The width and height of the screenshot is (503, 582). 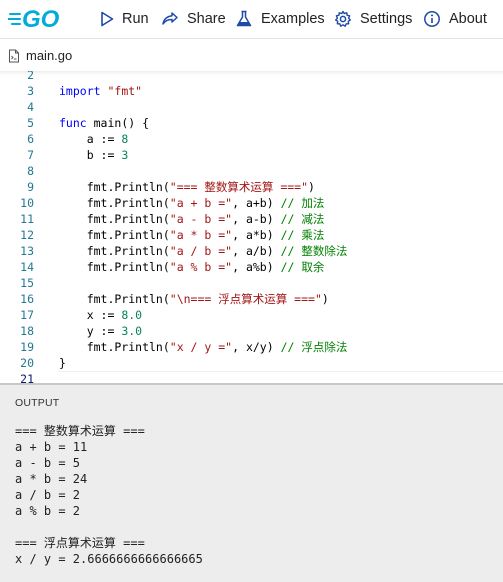 What do you see at coordinates (314, 347) in the screenshot?
I see `code-token: // 浮点除法` at bounding box center [314, 347].